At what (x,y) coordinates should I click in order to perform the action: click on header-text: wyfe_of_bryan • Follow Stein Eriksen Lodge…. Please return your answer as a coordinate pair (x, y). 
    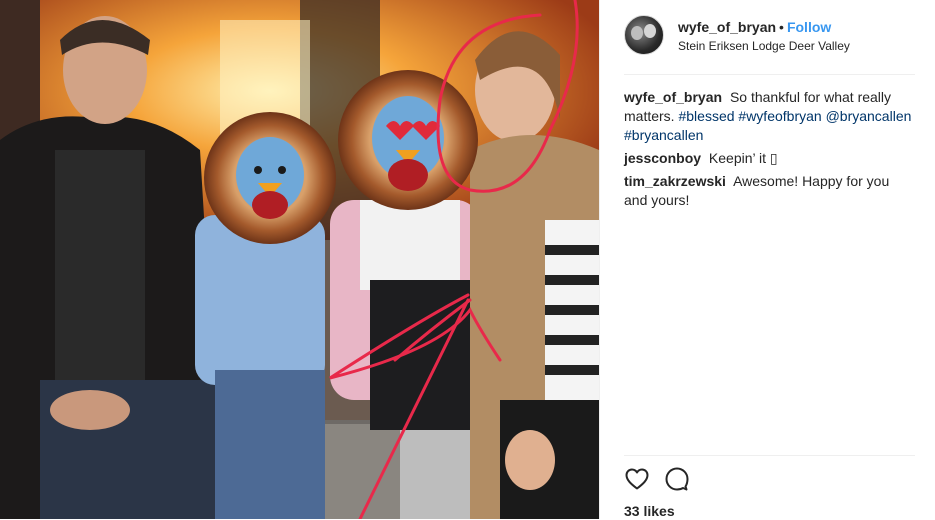
    Looking at the image, I should click on (764, 36).